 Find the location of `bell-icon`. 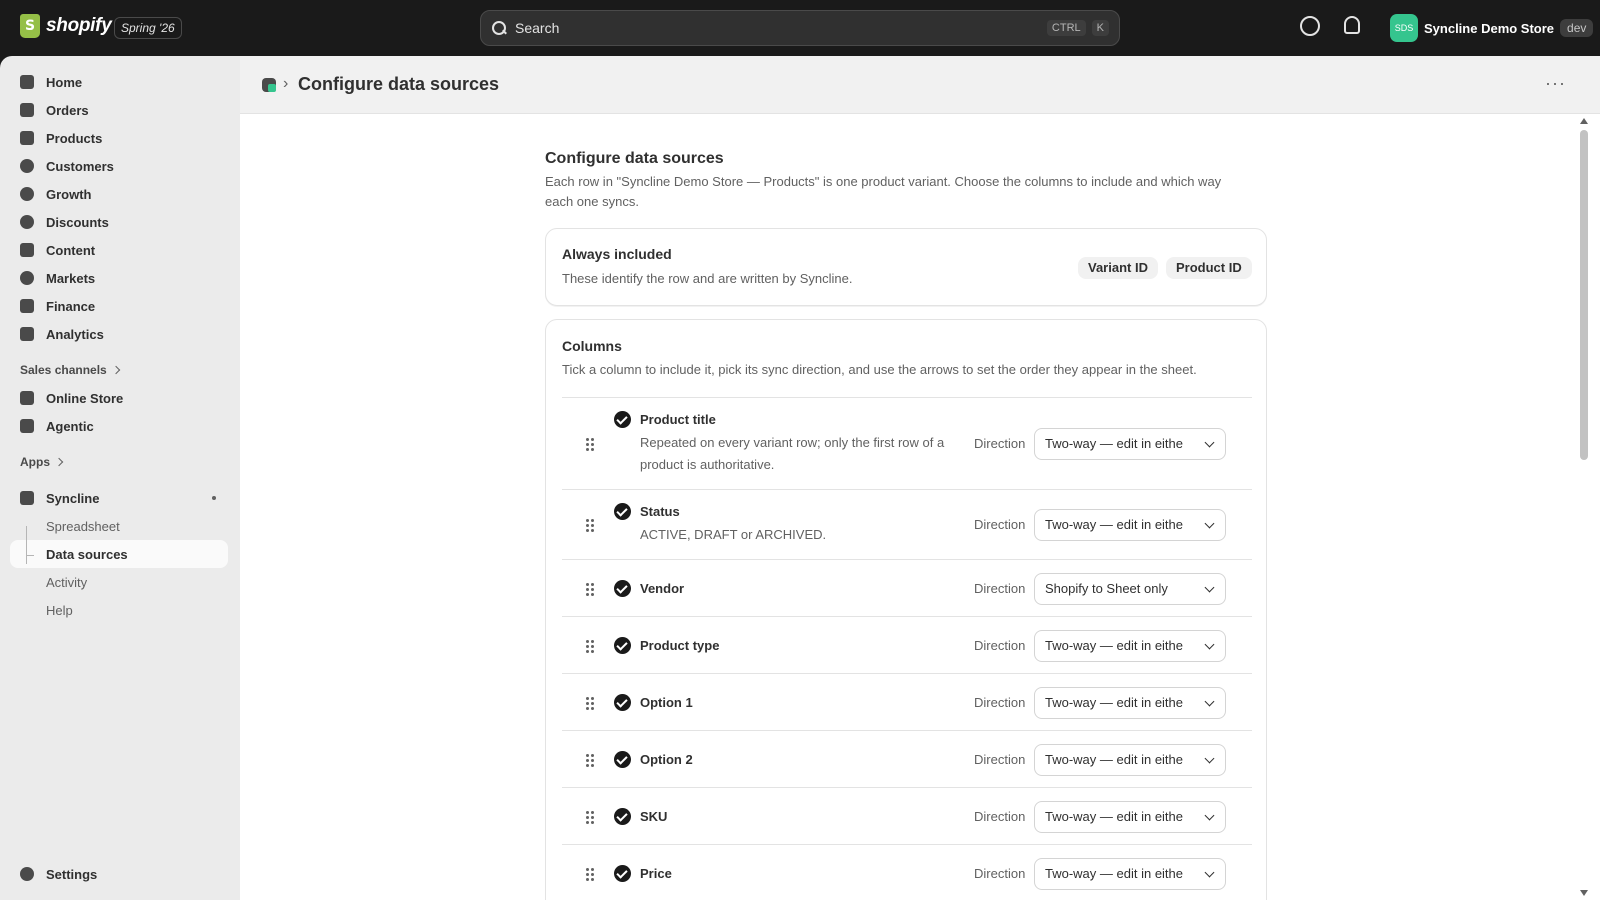

bell-icon is located at coordinates (1352, 25).